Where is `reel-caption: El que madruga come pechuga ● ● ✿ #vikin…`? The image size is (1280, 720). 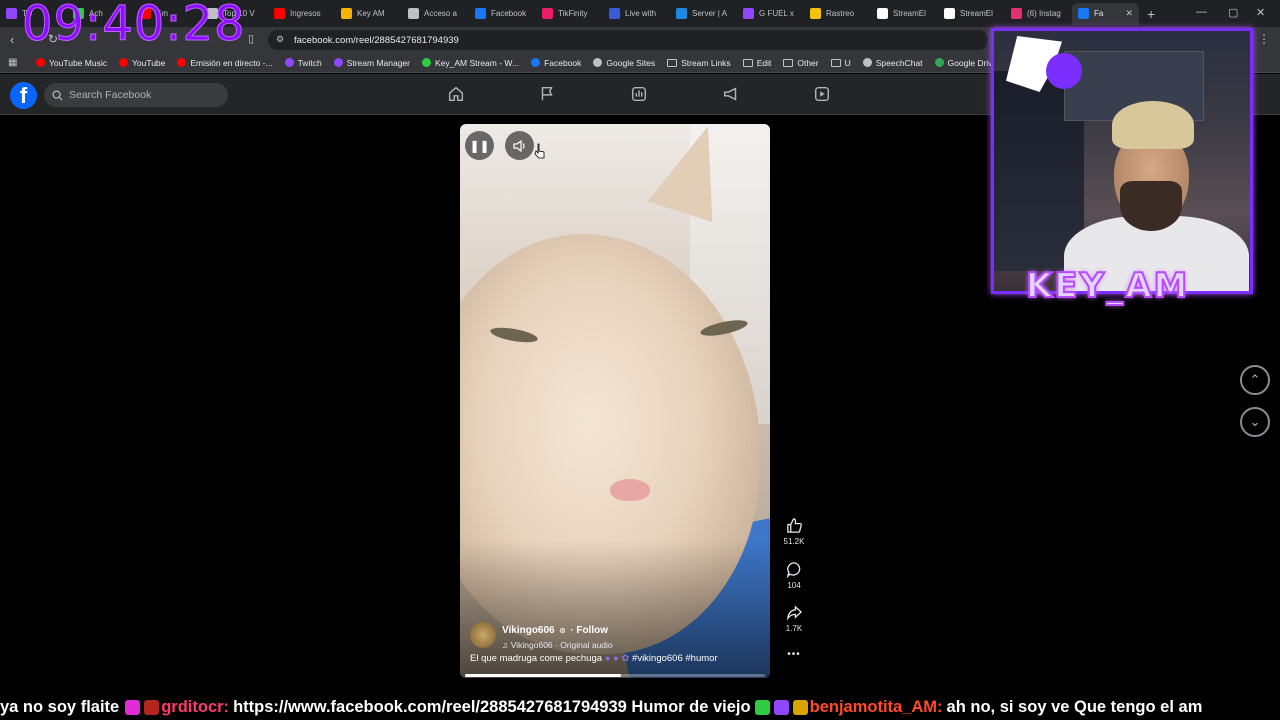
reel-caption: El que madruga come pechuga ● ● ✿ #vikin… is located at coordinates (594, 658).